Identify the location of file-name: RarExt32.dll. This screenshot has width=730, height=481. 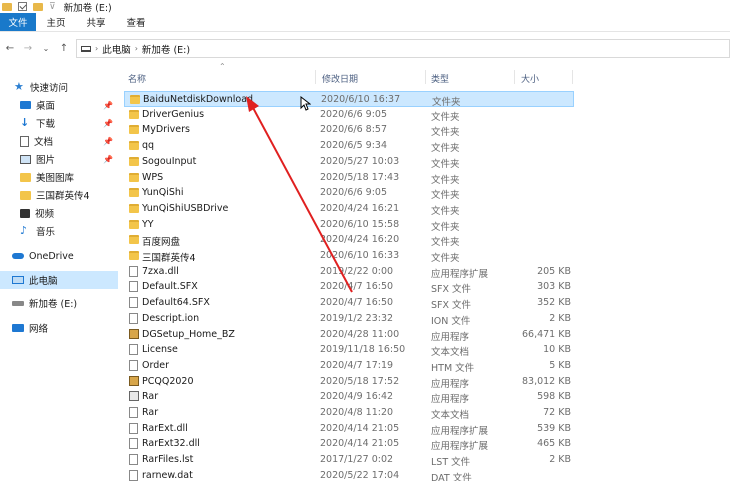
(171, 444).